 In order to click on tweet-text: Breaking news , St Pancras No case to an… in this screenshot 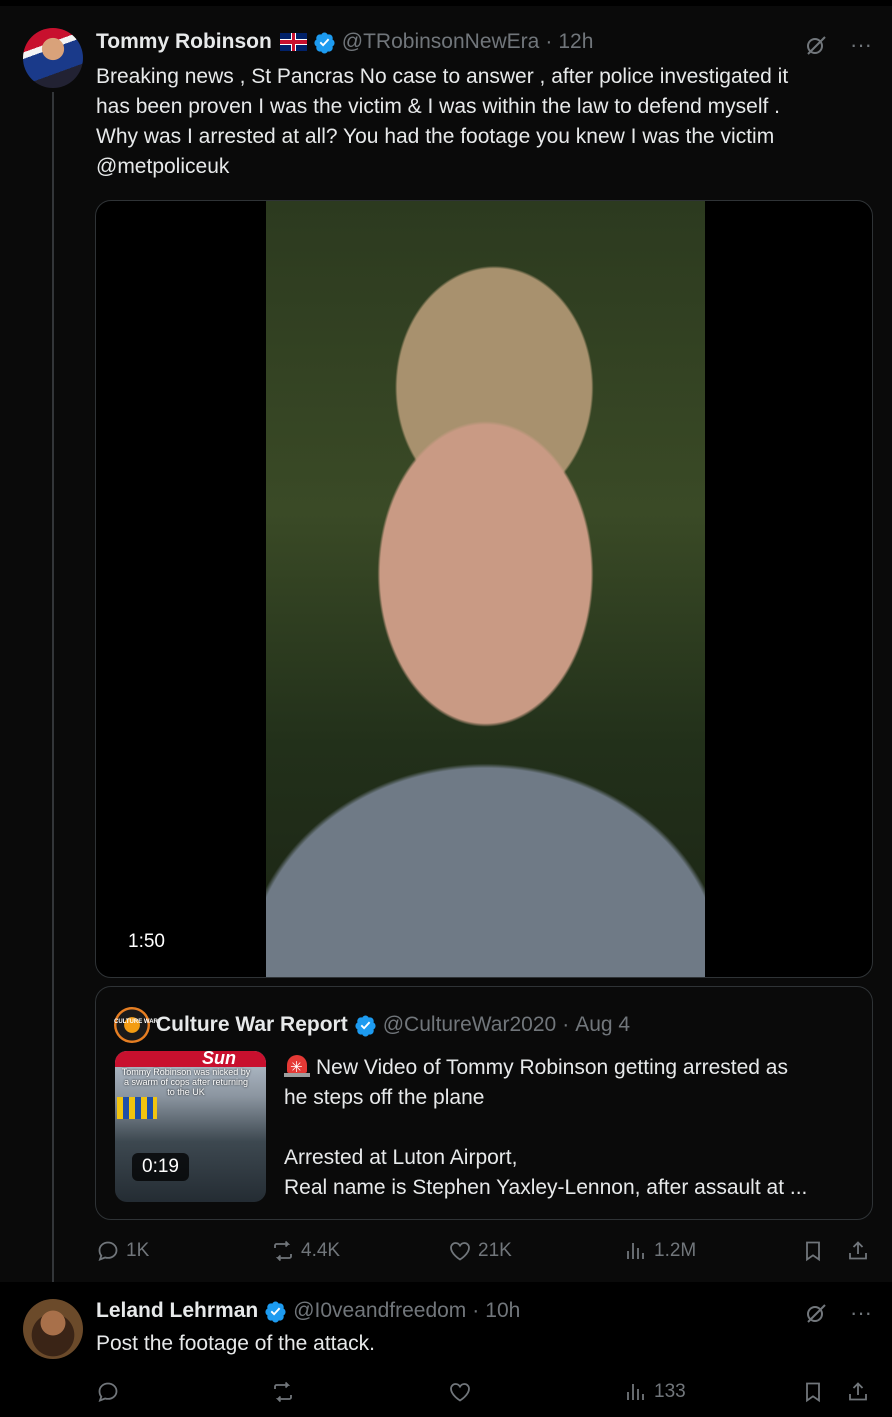, I will do `click(442, 121)`.